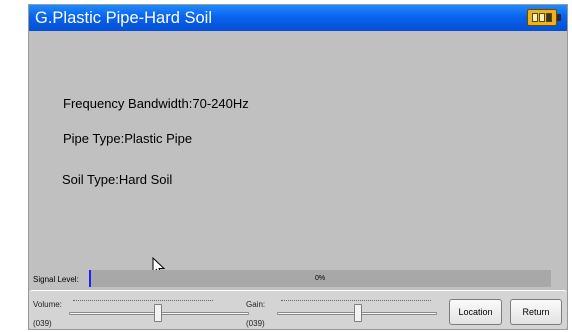  I want to click on signal-level-label: Signal Level:, so click(56, 279).